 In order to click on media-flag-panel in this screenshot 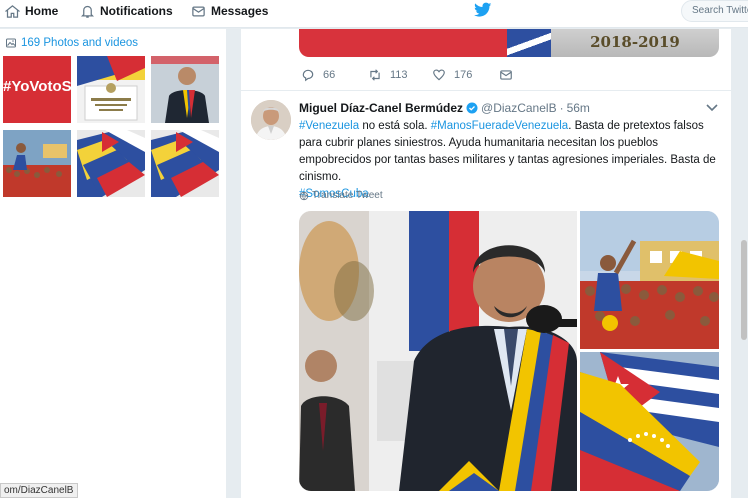, I will do `click(529, 43)`.